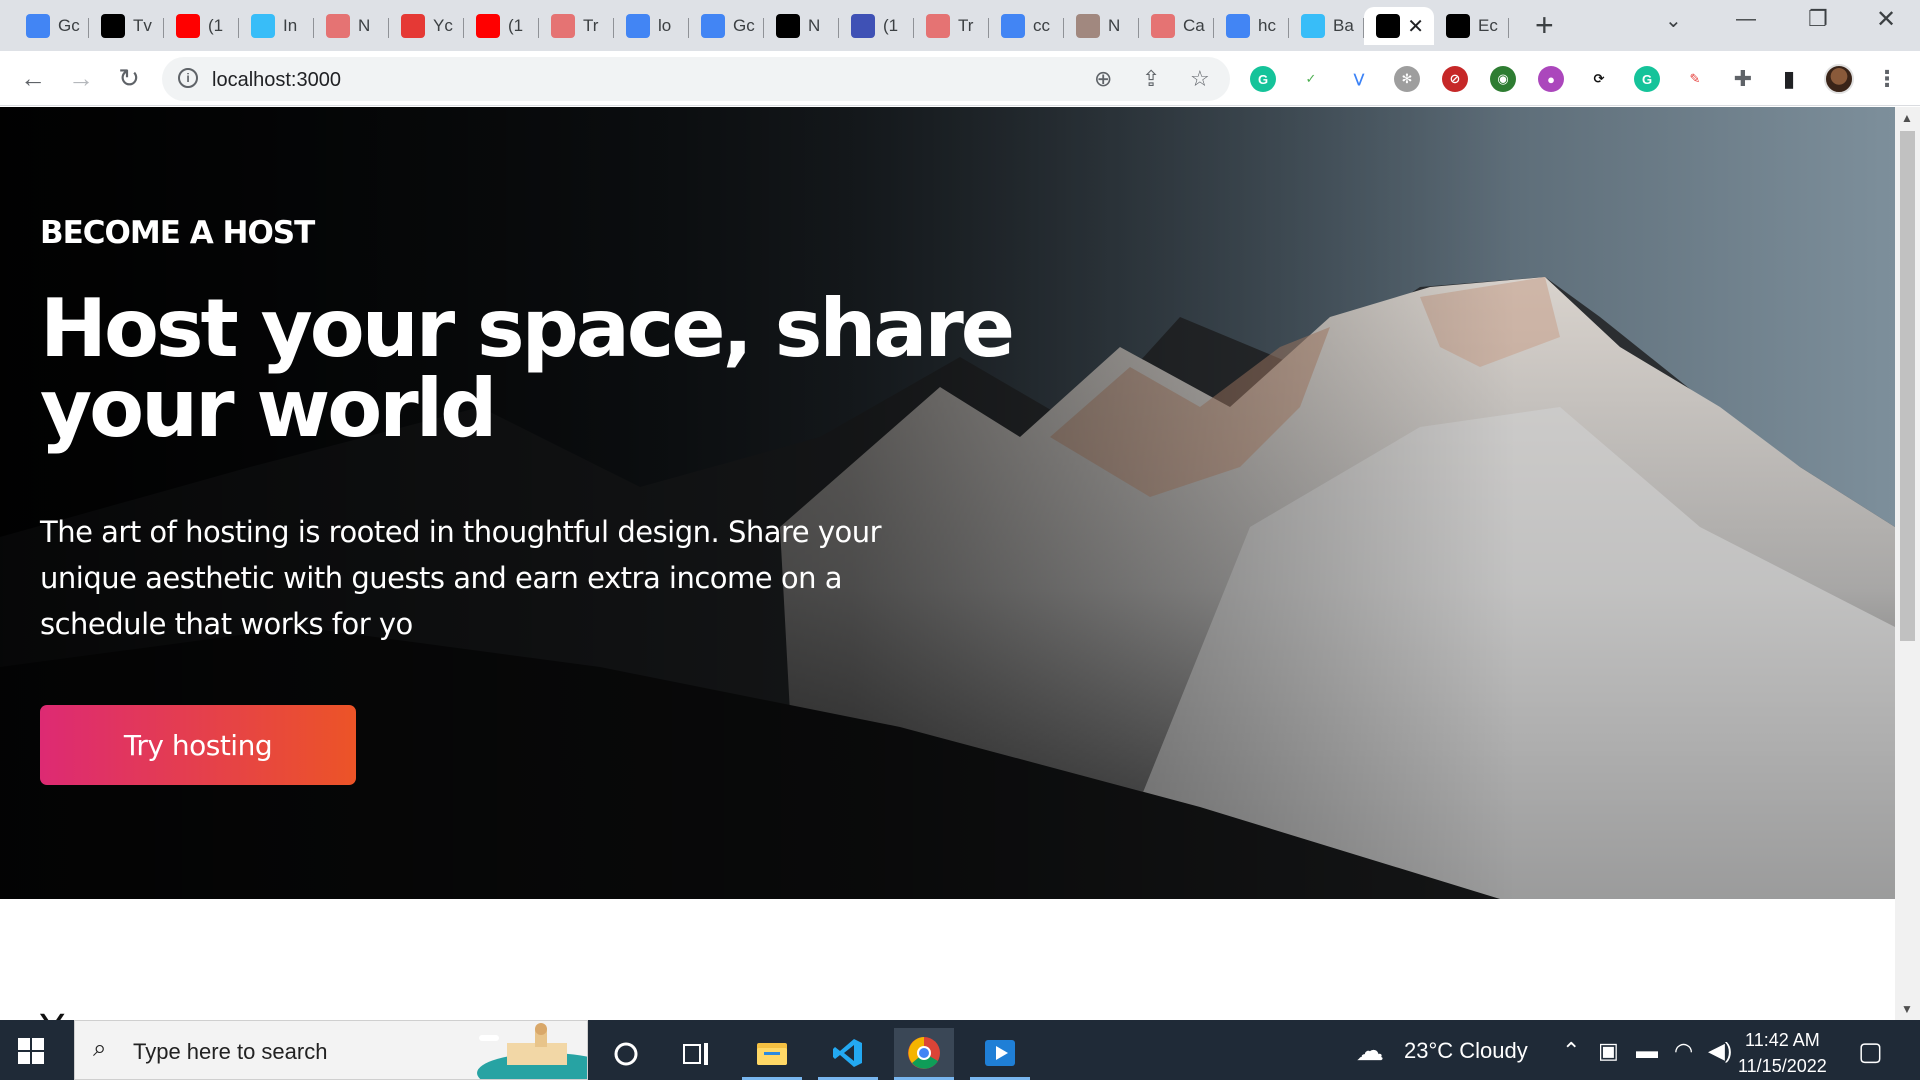 Image resolution: width=1920 pixels, height=1080 pixels. I want to click on tab: Ec, so click(1471, 26).